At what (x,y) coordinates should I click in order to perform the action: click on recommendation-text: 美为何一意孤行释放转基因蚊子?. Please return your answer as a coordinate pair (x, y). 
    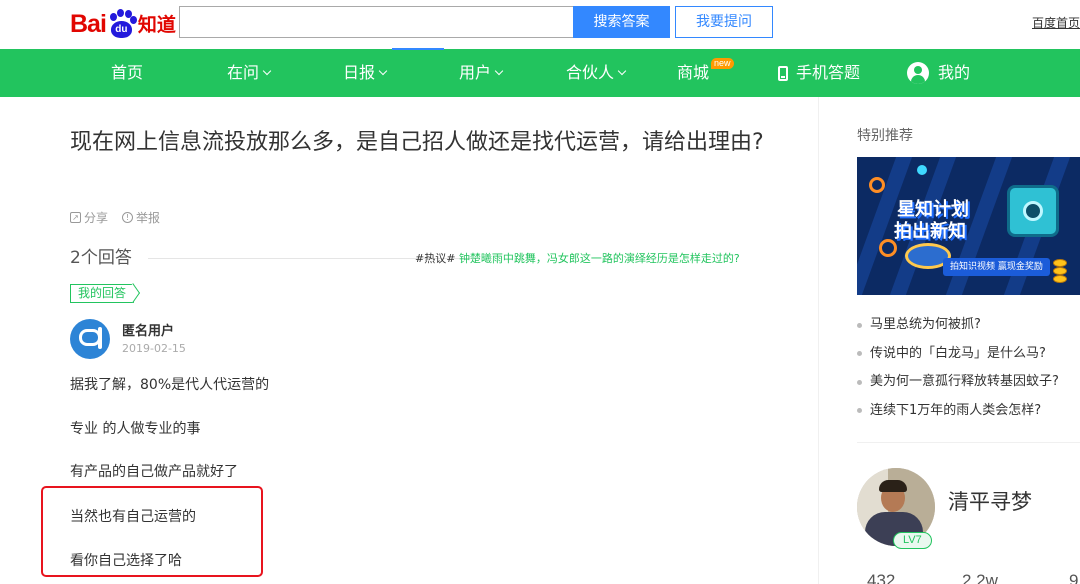
    Looking at the image, I should click on (964, 382).